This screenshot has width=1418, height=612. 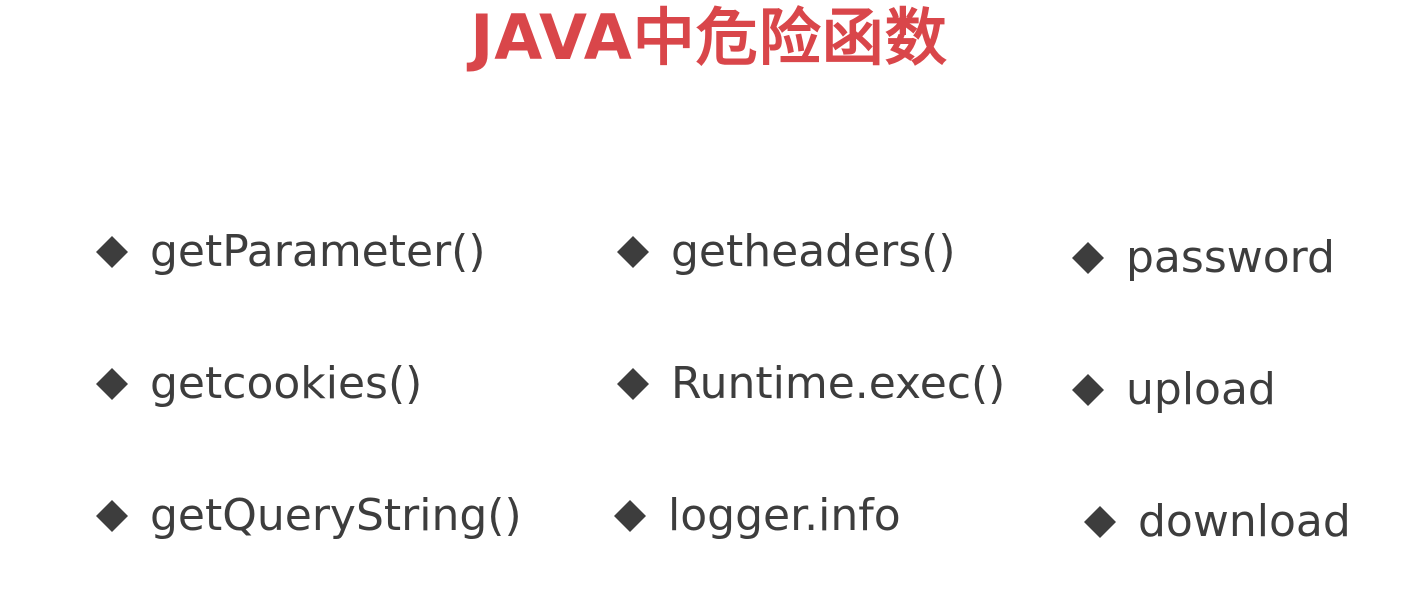 I want to click on list-item-getcookies: getcookies(), so click(x=258, y=384).